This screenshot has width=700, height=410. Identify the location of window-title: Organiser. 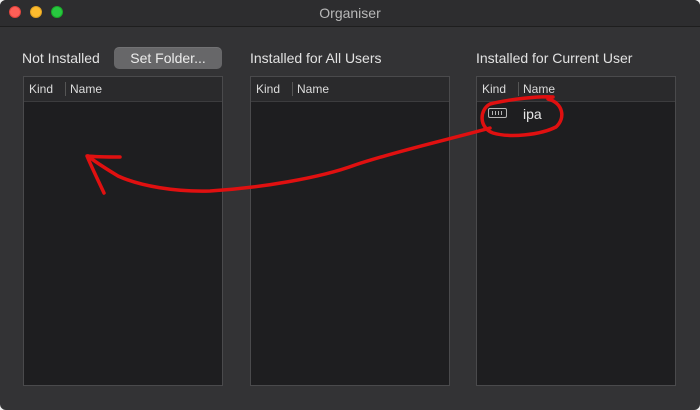
(350, 13).